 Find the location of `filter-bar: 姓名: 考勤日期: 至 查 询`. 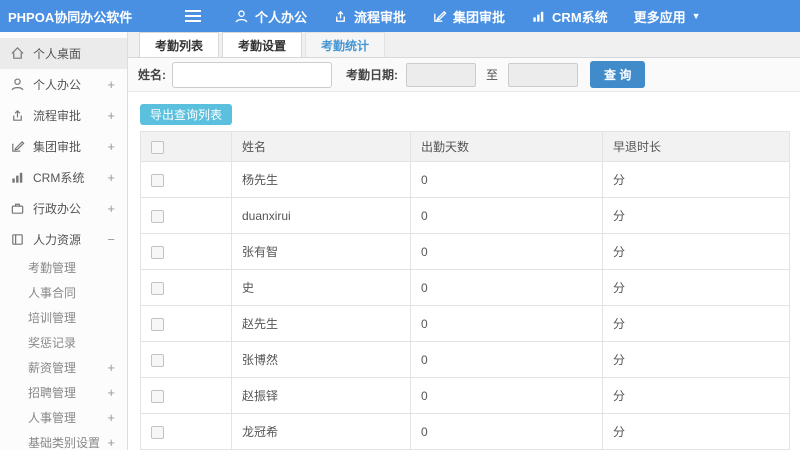

filter-bar: 姓名: 考勤日期: 至 查 询 is located at coordinates (464, 75).